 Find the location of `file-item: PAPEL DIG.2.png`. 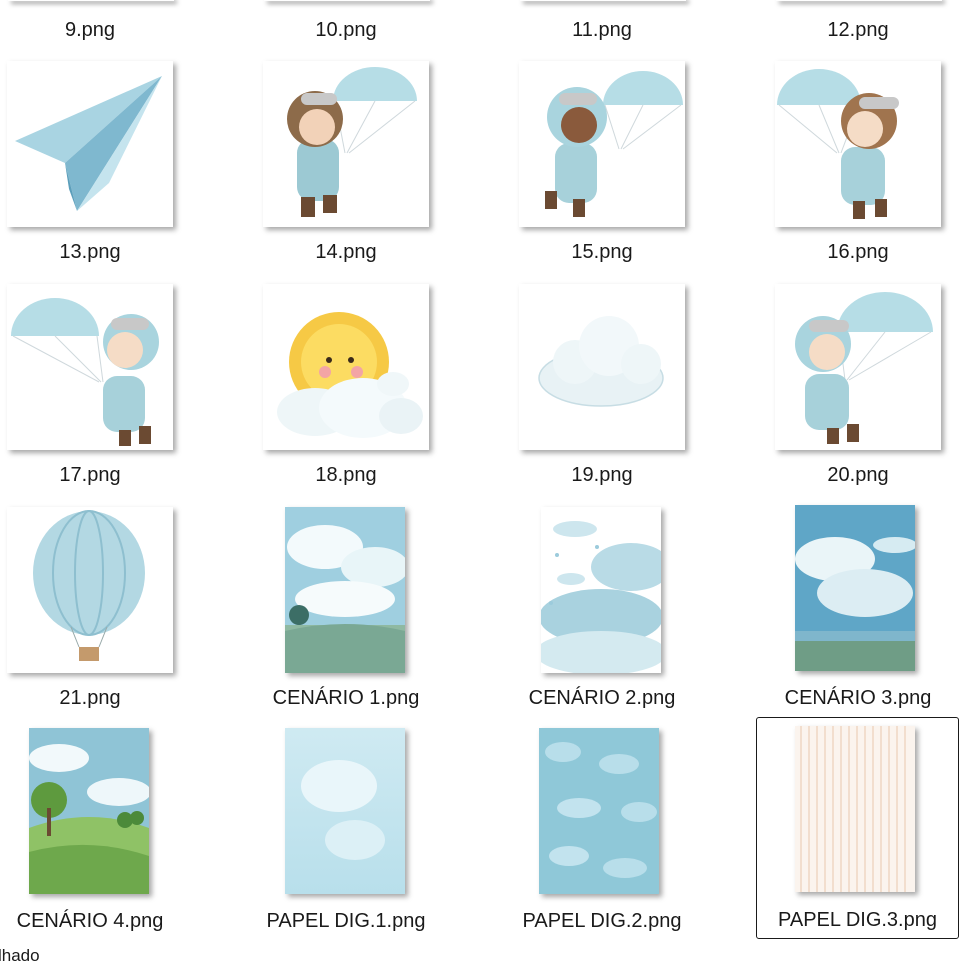

file-item: PAPEL DIG.2.png is located at coordinates (602, 830).